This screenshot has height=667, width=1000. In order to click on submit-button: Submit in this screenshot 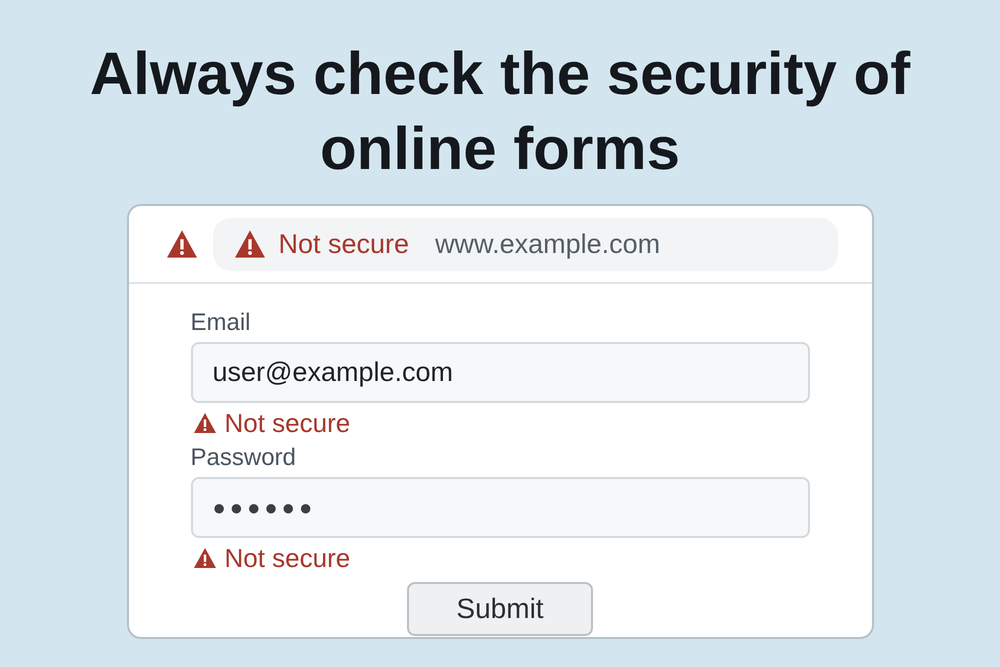, I will do `click(500, 609)`.